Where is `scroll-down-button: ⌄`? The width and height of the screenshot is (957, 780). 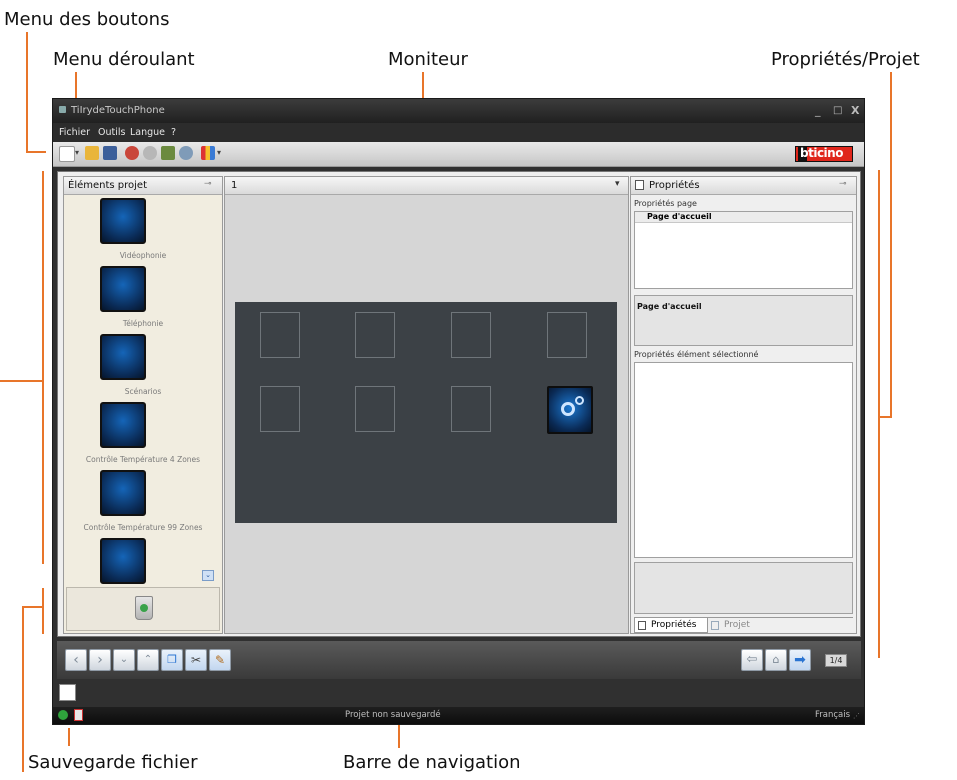
scroll-down-button: ⌄ is located at coordinates (208, 575).